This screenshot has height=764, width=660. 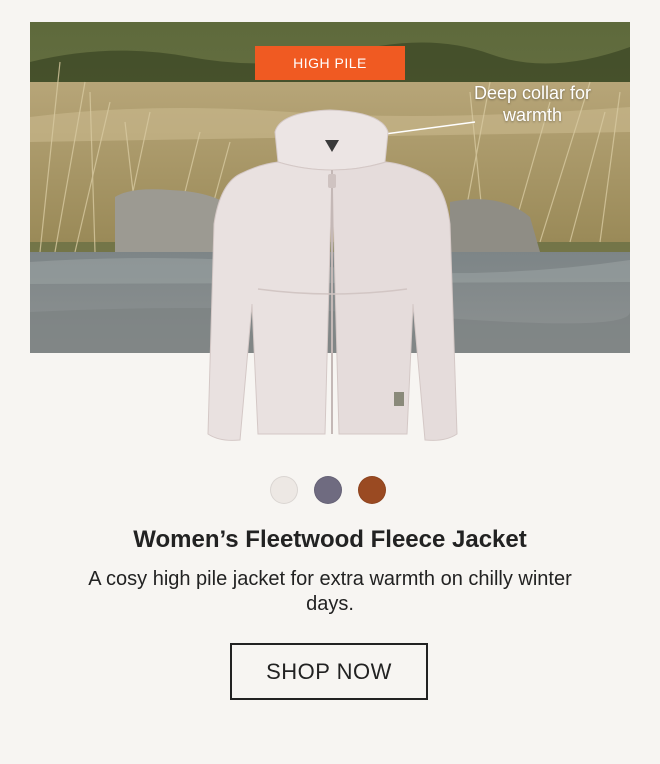 I want to click on collar-callout-label: Deep collar for warmth, so click(x=532, y=104).